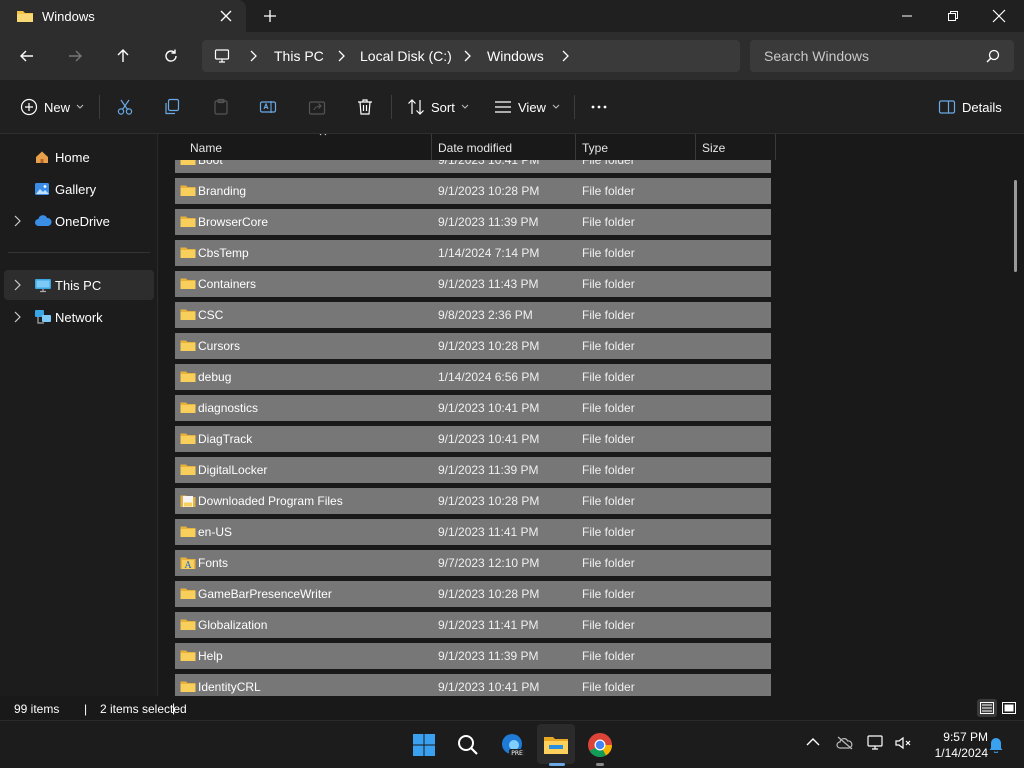 This screenshot has height=768, width=1024. Describe the element at coordinates (79, 317) in the screenshot. I see `sidebar-item-network: Network` at that location.